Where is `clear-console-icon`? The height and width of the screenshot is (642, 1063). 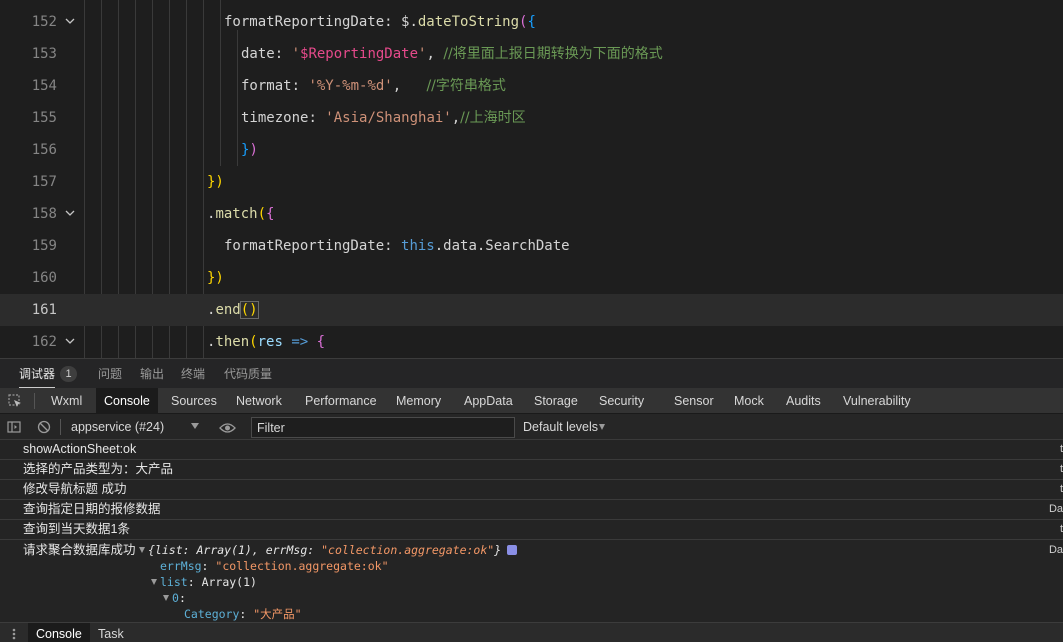
clear-console-icon is located at coordinates (44, 429).